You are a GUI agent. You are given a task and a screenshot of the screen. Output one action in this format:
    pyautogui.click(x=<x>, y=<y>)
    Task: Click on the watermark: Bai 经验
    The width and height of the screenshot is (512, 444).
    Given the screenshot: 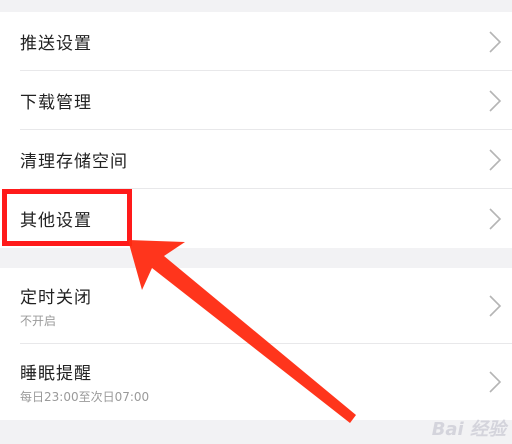 What is the action you would take?
    pyautogui.click(x=468, y=429)
    